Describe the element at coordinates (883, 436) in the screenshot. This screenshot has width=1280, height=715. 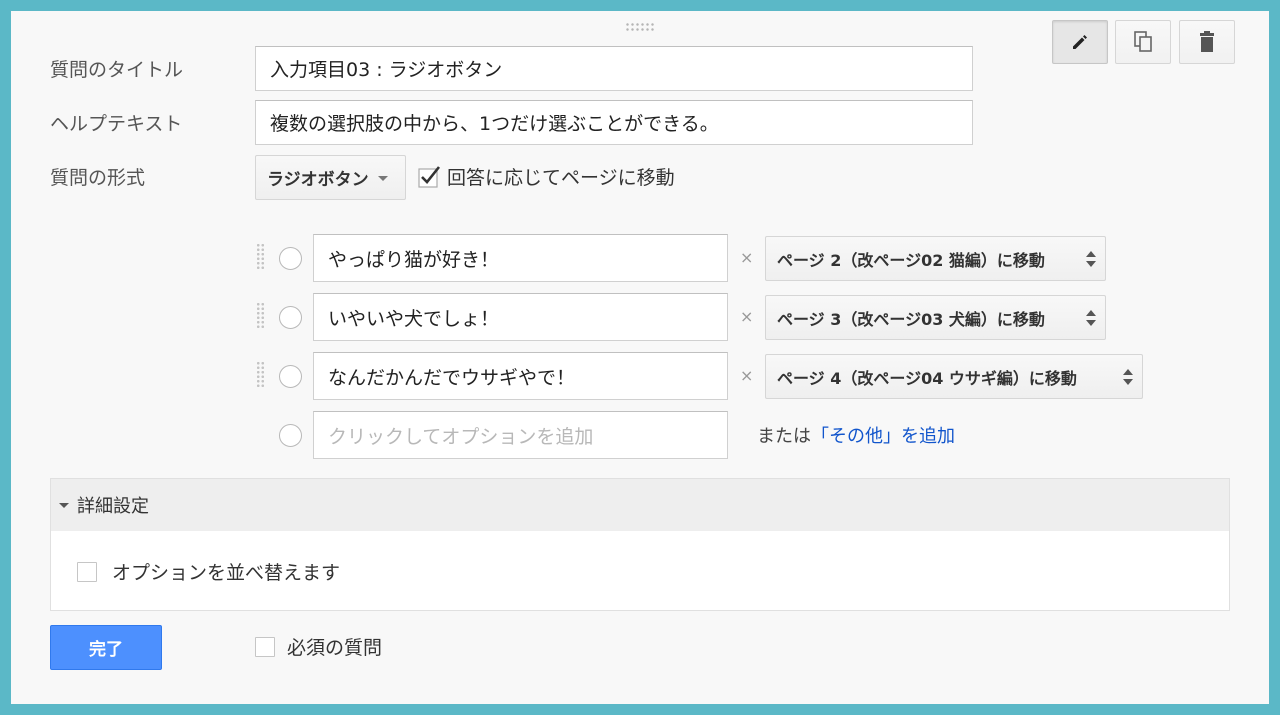
I see `add-other-link: 「その他」を追加` at that location.